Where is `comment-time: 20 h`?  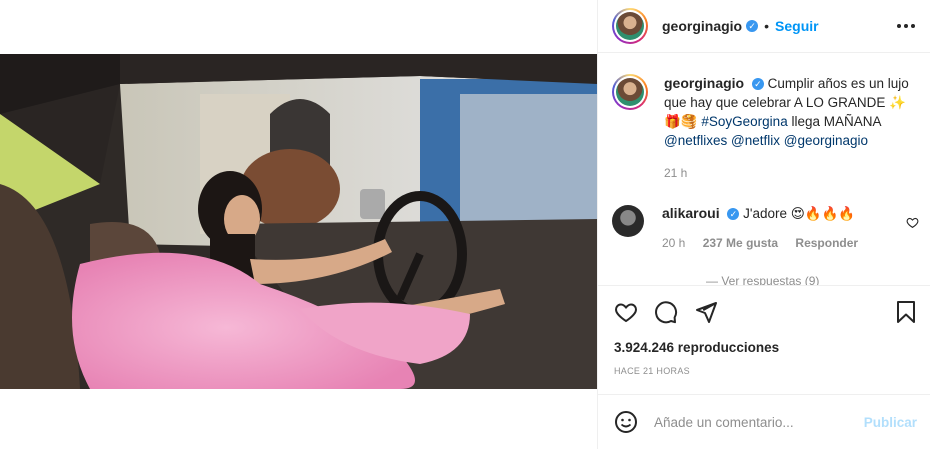
comment-time: 20 h is located at coordinates (674, 243).